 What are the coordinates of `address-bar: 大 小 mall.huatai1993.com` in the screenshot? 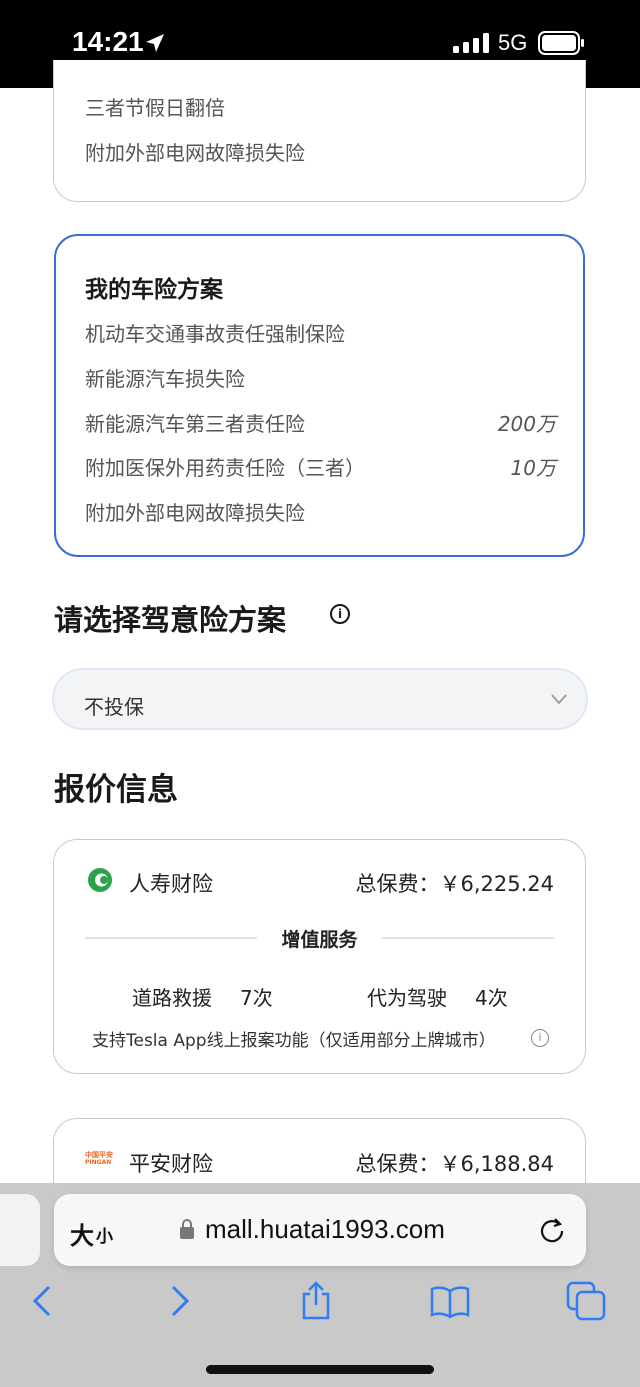 It's located at (320, 1230).